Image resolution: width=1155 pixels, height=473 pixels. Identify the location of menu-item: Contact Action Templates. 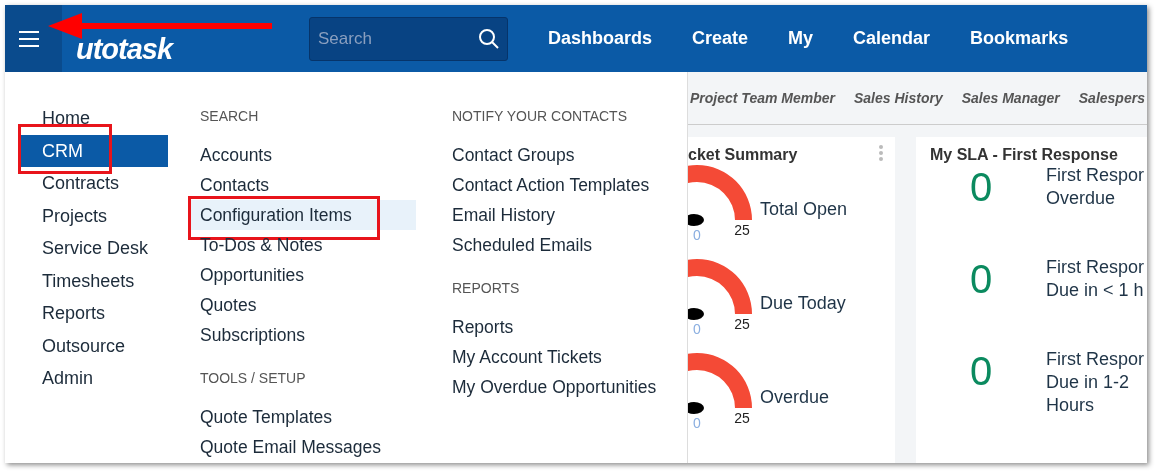
(562, 185).